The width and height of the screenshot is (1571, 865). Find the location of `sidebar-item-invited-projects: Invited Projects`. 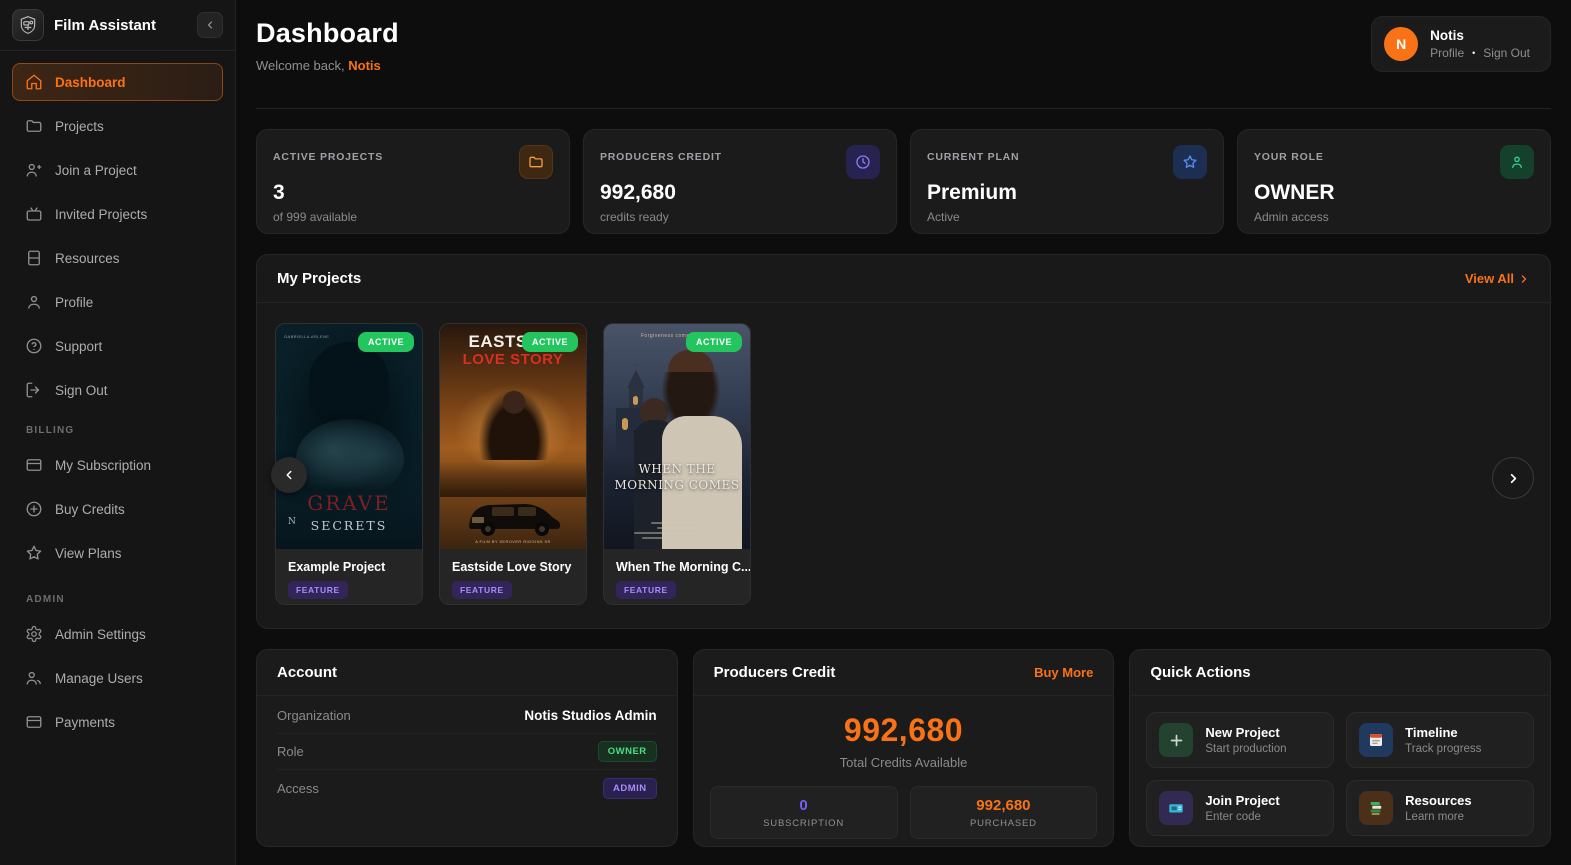

sidebar-item-invited-projects: Invited Projects is located at coordinates (117, 214).